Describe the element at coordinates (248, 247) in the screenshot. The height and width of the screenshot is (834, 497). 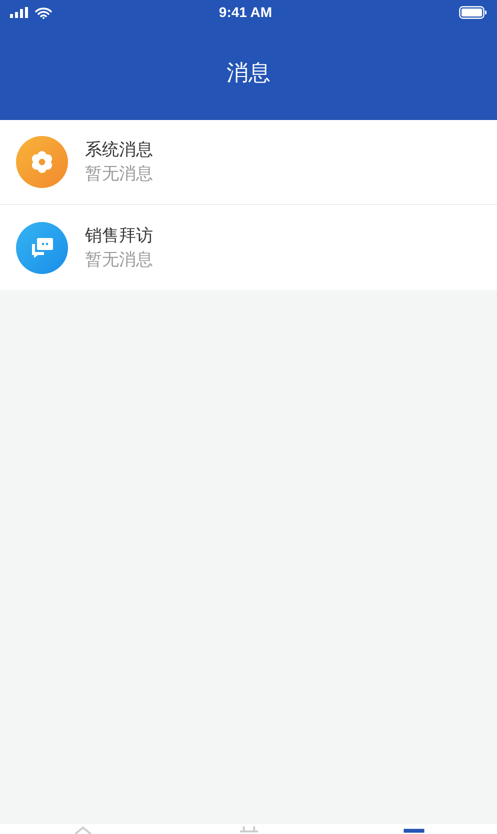
I see `message-row: 销售拜访 暂无消息` at that location.